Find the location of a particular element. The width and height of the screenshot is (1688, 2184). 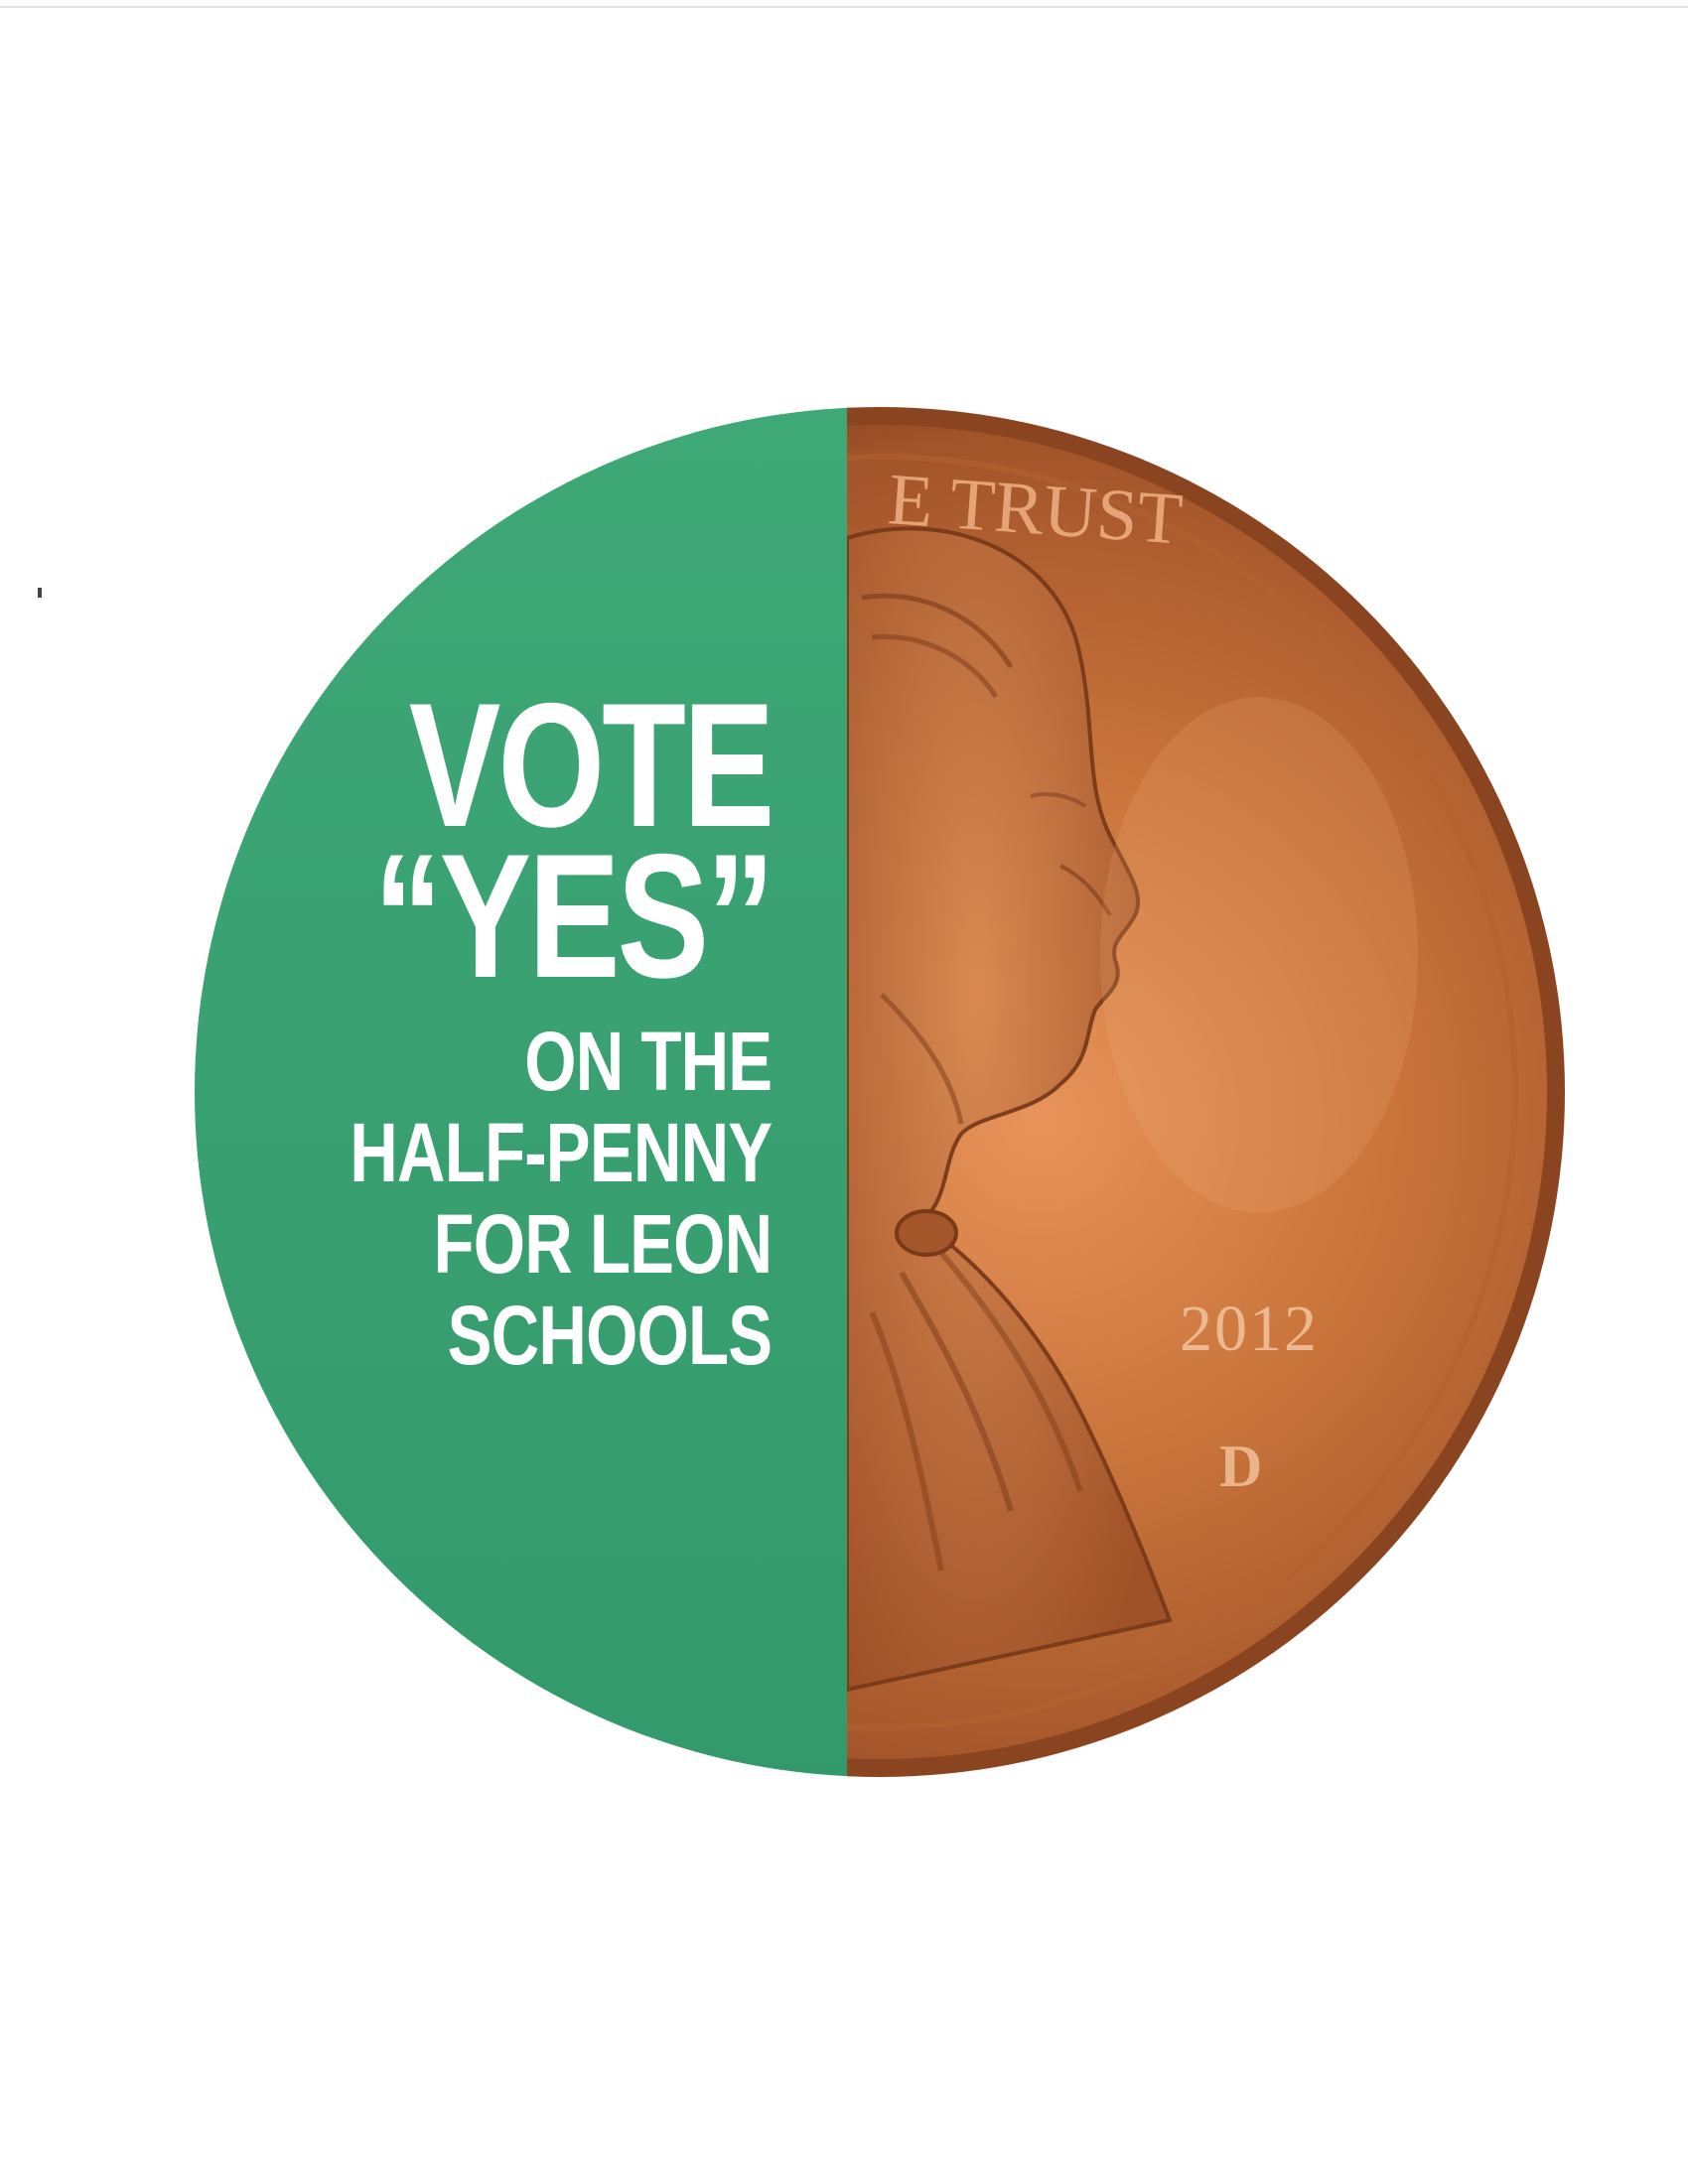

scan-edge-line is located at coordinates (844, 7).